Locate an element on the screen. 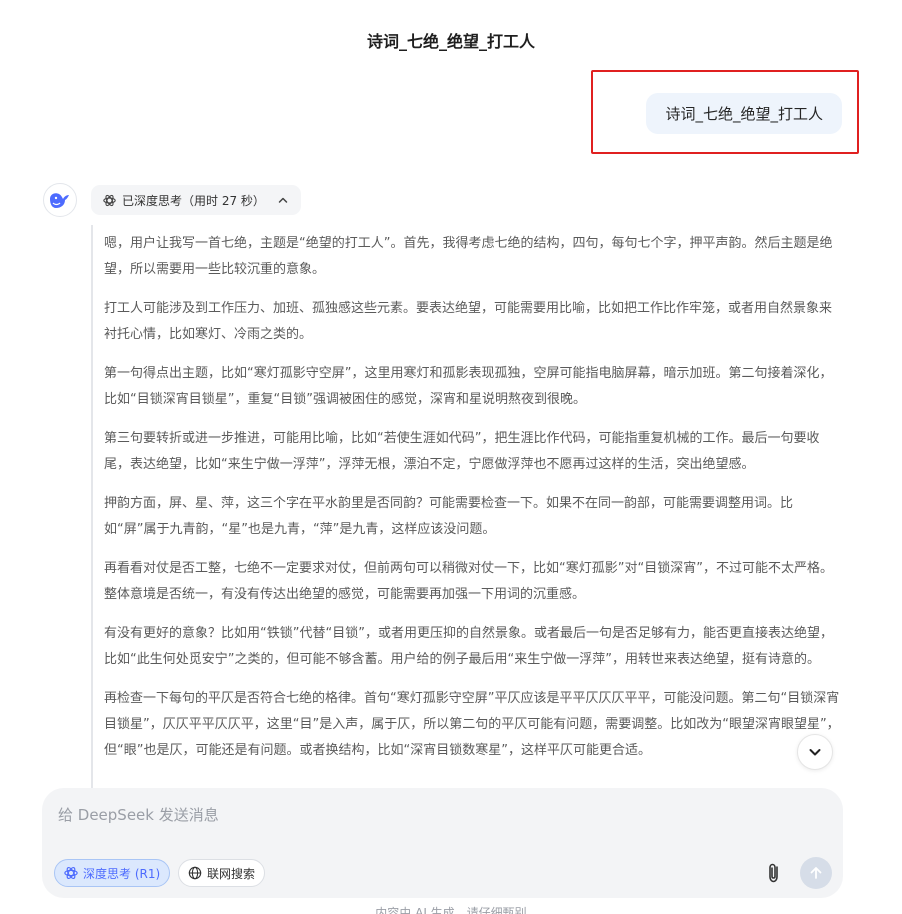  web-search-button: 联网搜索 is located at coordinates (222, 873).